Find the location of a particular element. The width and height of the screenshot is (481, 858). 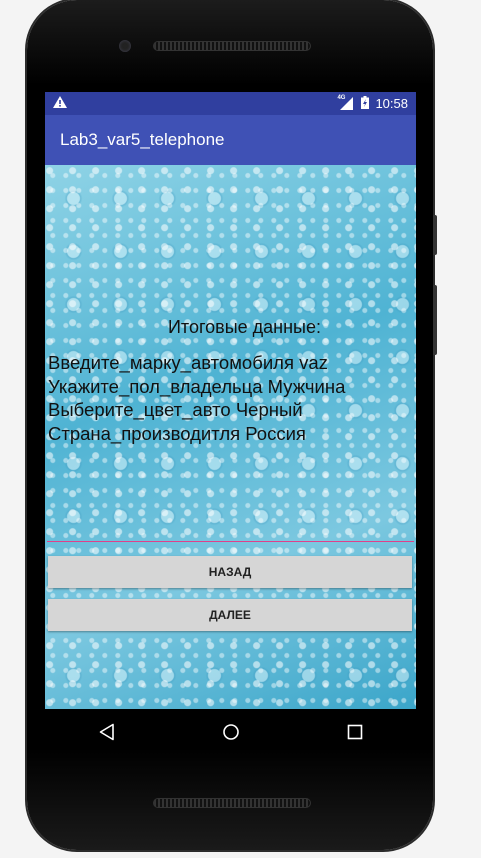

clock: 10:58 is located at coordinates (391, 103).